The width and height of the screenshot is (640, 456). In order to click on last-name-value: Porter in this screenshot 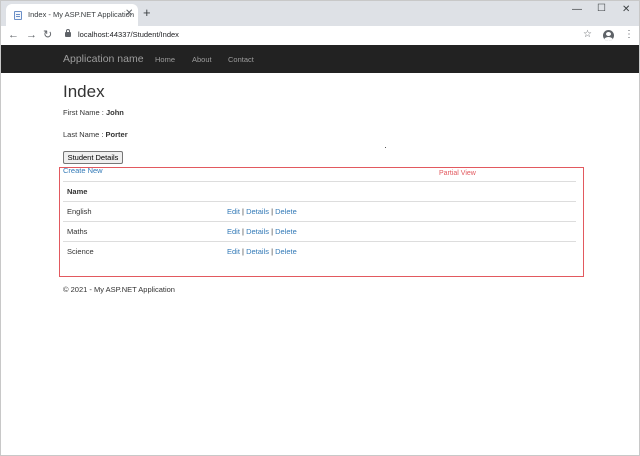, I will do `click(116, 134)`.